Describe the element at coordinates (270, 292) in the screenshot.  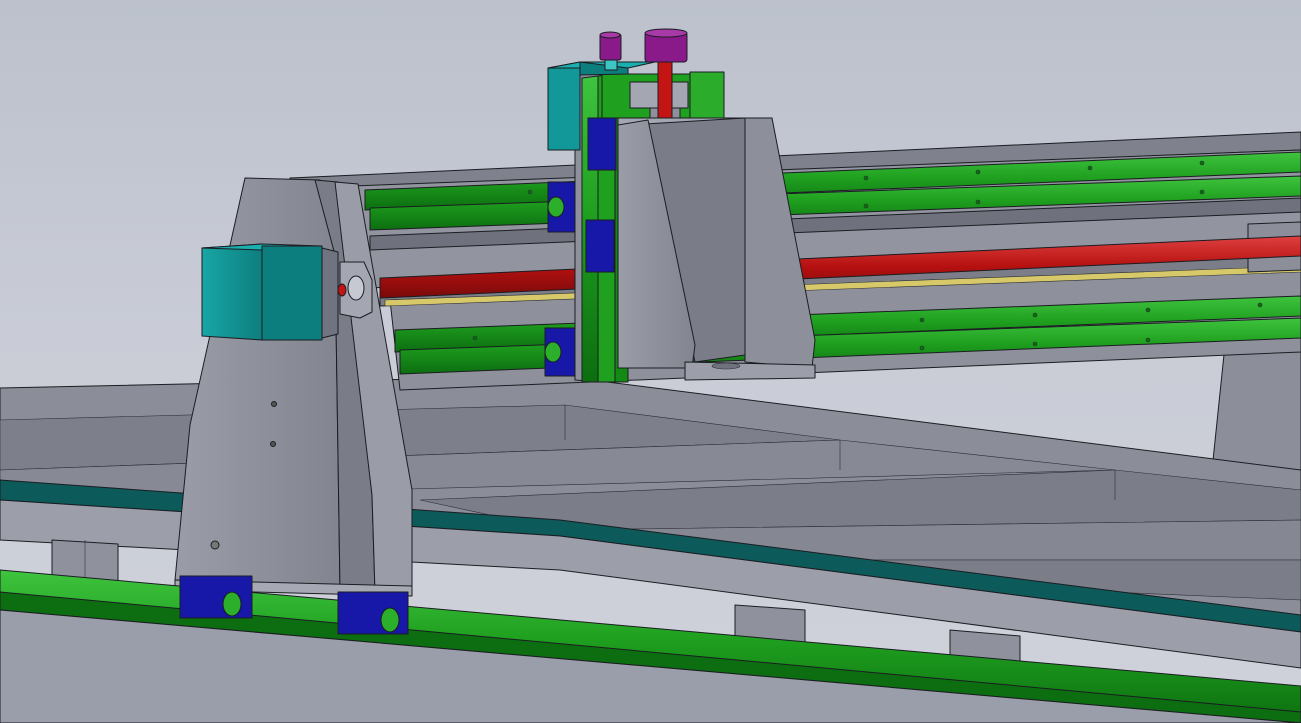
I see `y-axis-stepper-motor` at that location.